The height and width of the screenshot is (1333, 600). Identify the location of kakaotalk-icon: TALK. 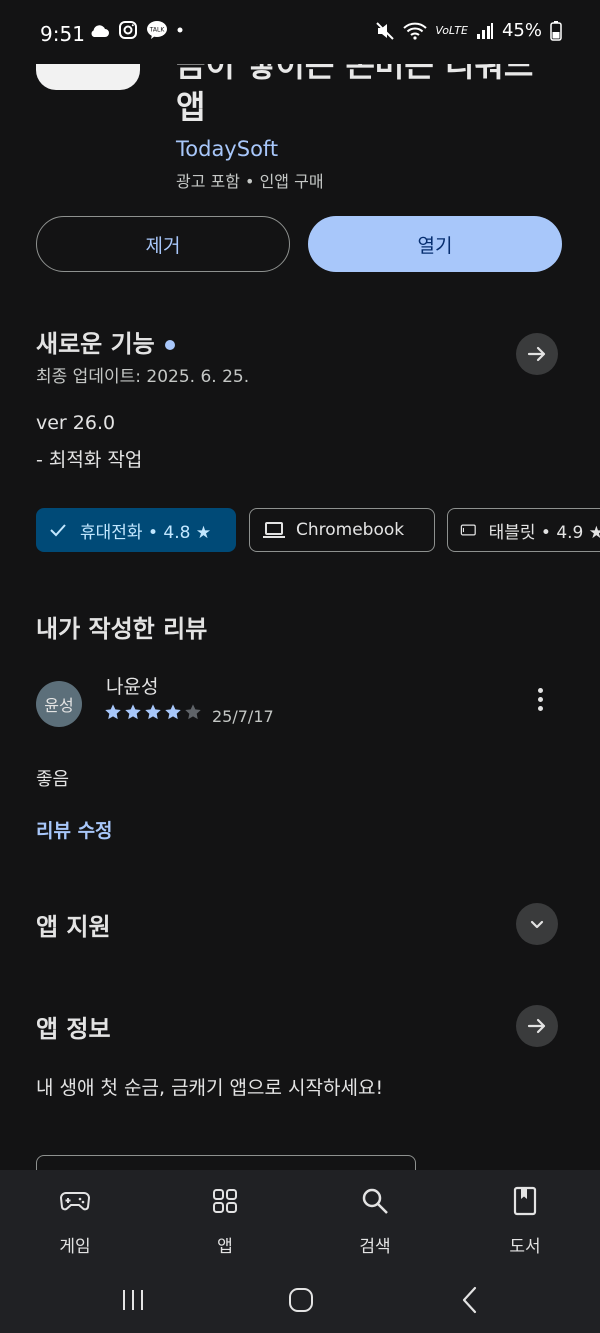
(157, 30).